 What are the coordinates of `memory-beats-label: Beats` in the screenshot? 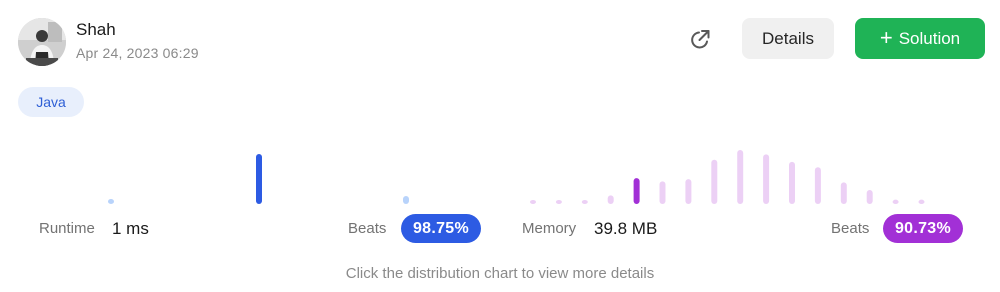 It's located at (850, 228).